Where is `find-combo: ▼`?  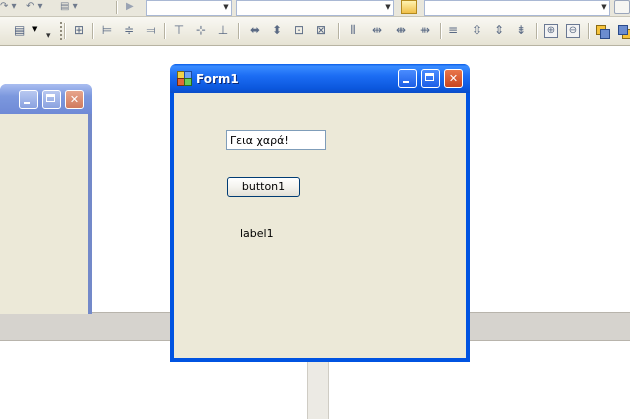
find-combo: ▼ is located at coordinates (517, 8).